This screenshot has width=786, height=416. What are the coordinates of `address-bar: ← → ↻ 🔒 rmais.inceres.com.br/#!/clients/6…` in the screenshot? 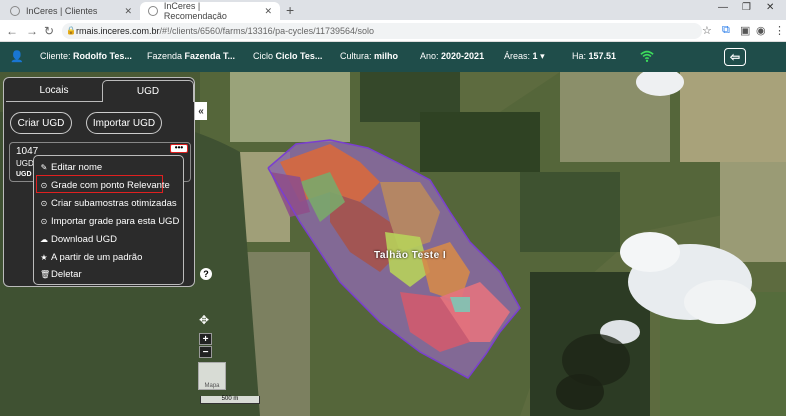 It's located at (393, 31).